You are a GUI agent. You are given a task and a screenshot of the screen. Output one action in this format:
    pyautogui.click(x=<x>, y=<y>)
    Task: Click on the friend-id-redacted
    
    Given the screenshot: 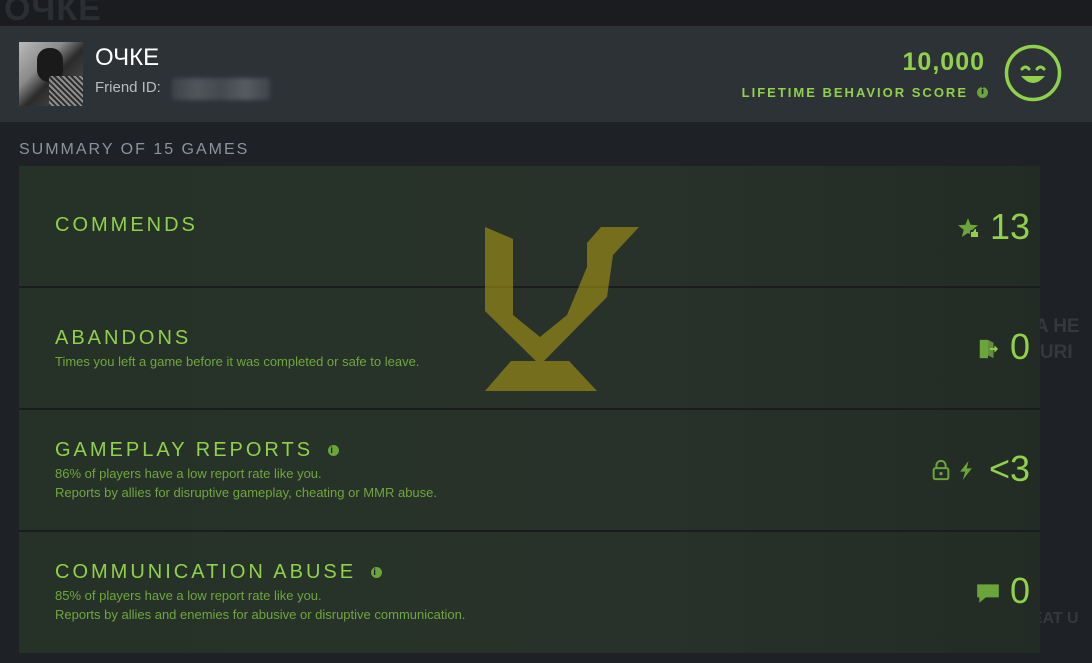 What is the action you would take?
    pyautogui.click(x=221, y=89)
    